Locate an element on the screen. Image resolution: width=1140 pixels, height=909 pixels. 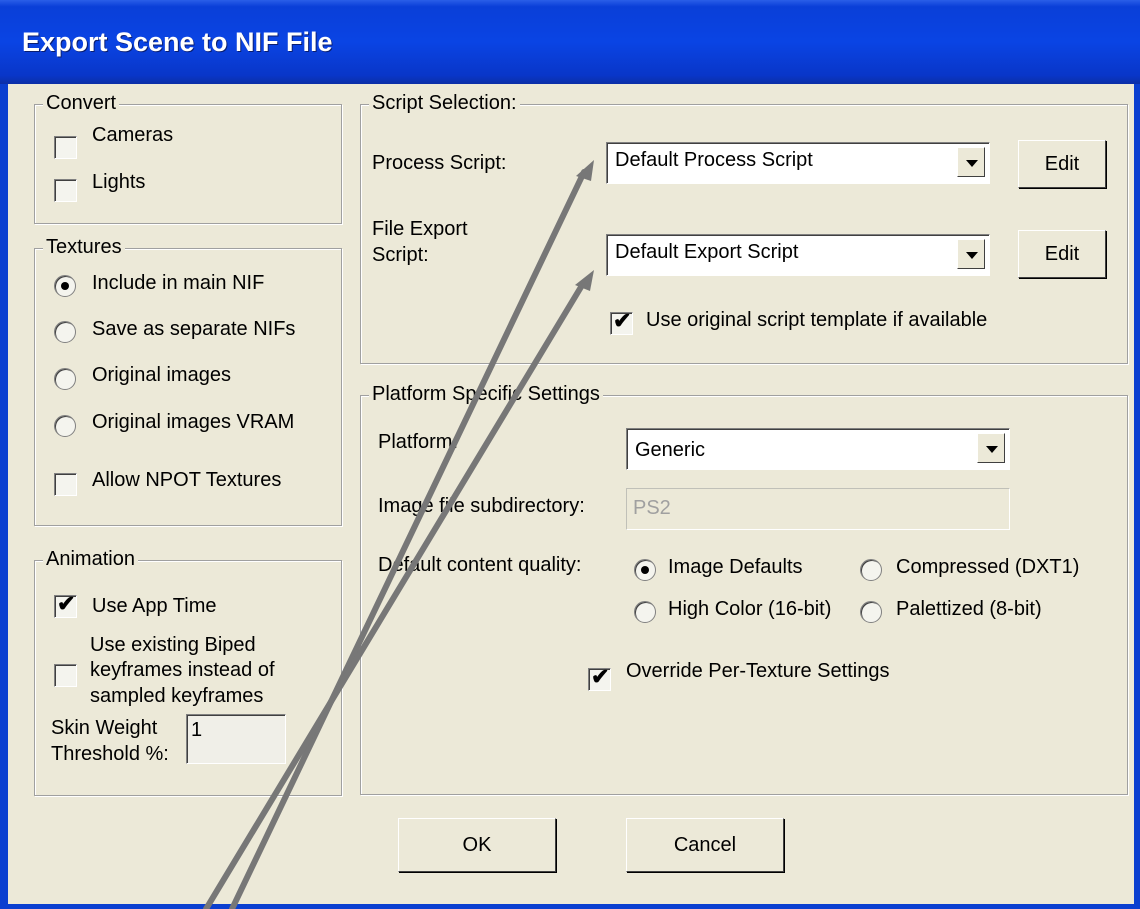
window-frame-right is located at coordinates (1137, 496).